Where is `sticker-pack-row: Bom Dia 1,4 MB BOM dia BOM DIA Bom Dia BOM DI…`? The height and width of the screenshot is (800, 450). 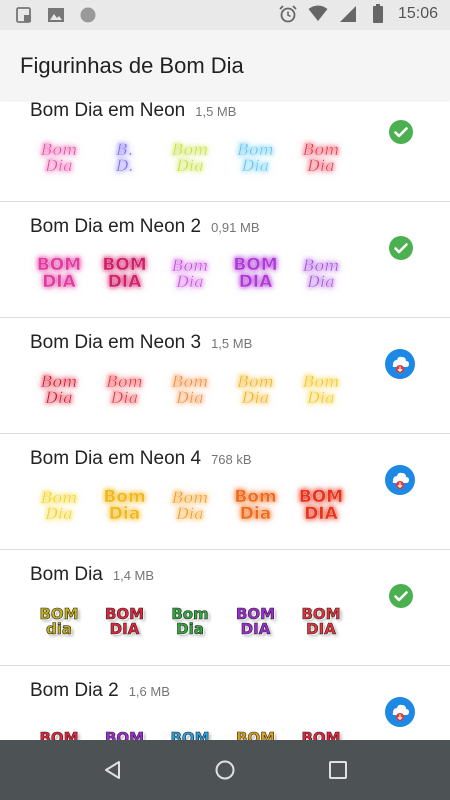 sticker-pack-row: Bom Dia 1,4 MB BOM dia BOM DIA Bom Dia BOM DI… is located at coordinates (225, 608).